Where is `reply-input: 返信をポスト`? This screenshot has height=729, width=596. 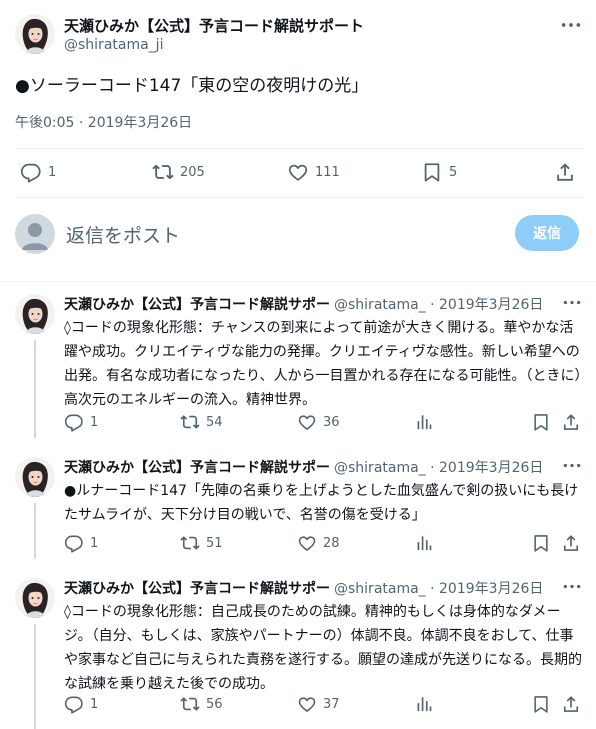
reply-input: 返信をポスト is located at coordinates (123, 234).